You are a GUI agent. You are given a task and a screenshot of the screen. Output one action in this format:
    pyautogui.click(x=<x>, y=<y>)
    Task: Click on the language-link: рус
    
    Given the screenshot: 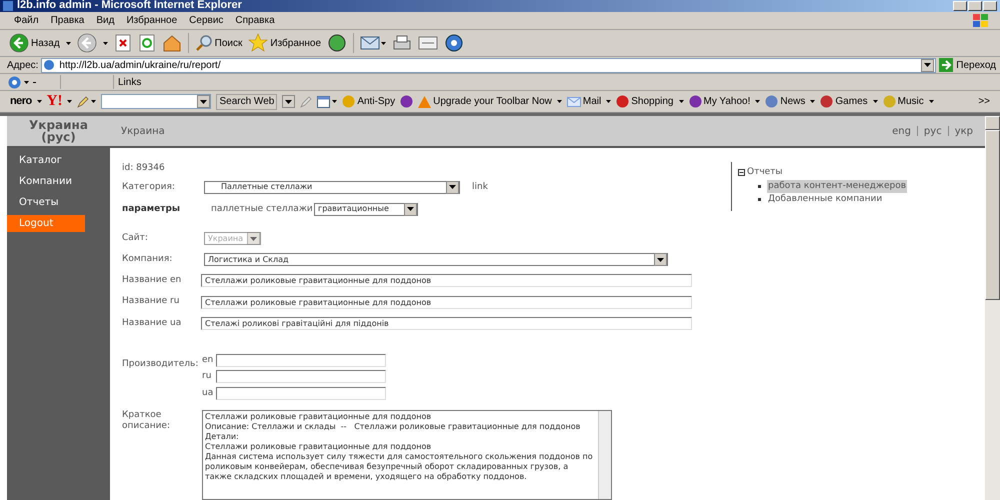 What is the action you would take?
    pyautogui.click(x=933, y=131)
    